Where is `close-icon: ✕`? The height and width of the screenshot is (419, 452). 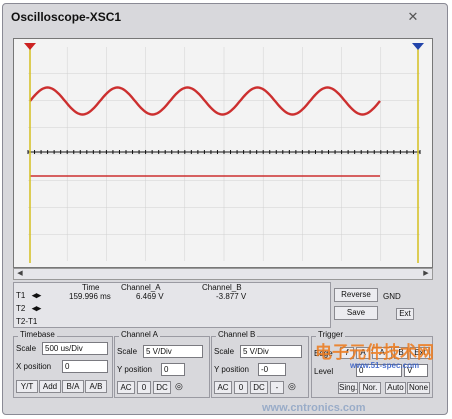 close-icon: ✕ is located at coordinates (413, 17).